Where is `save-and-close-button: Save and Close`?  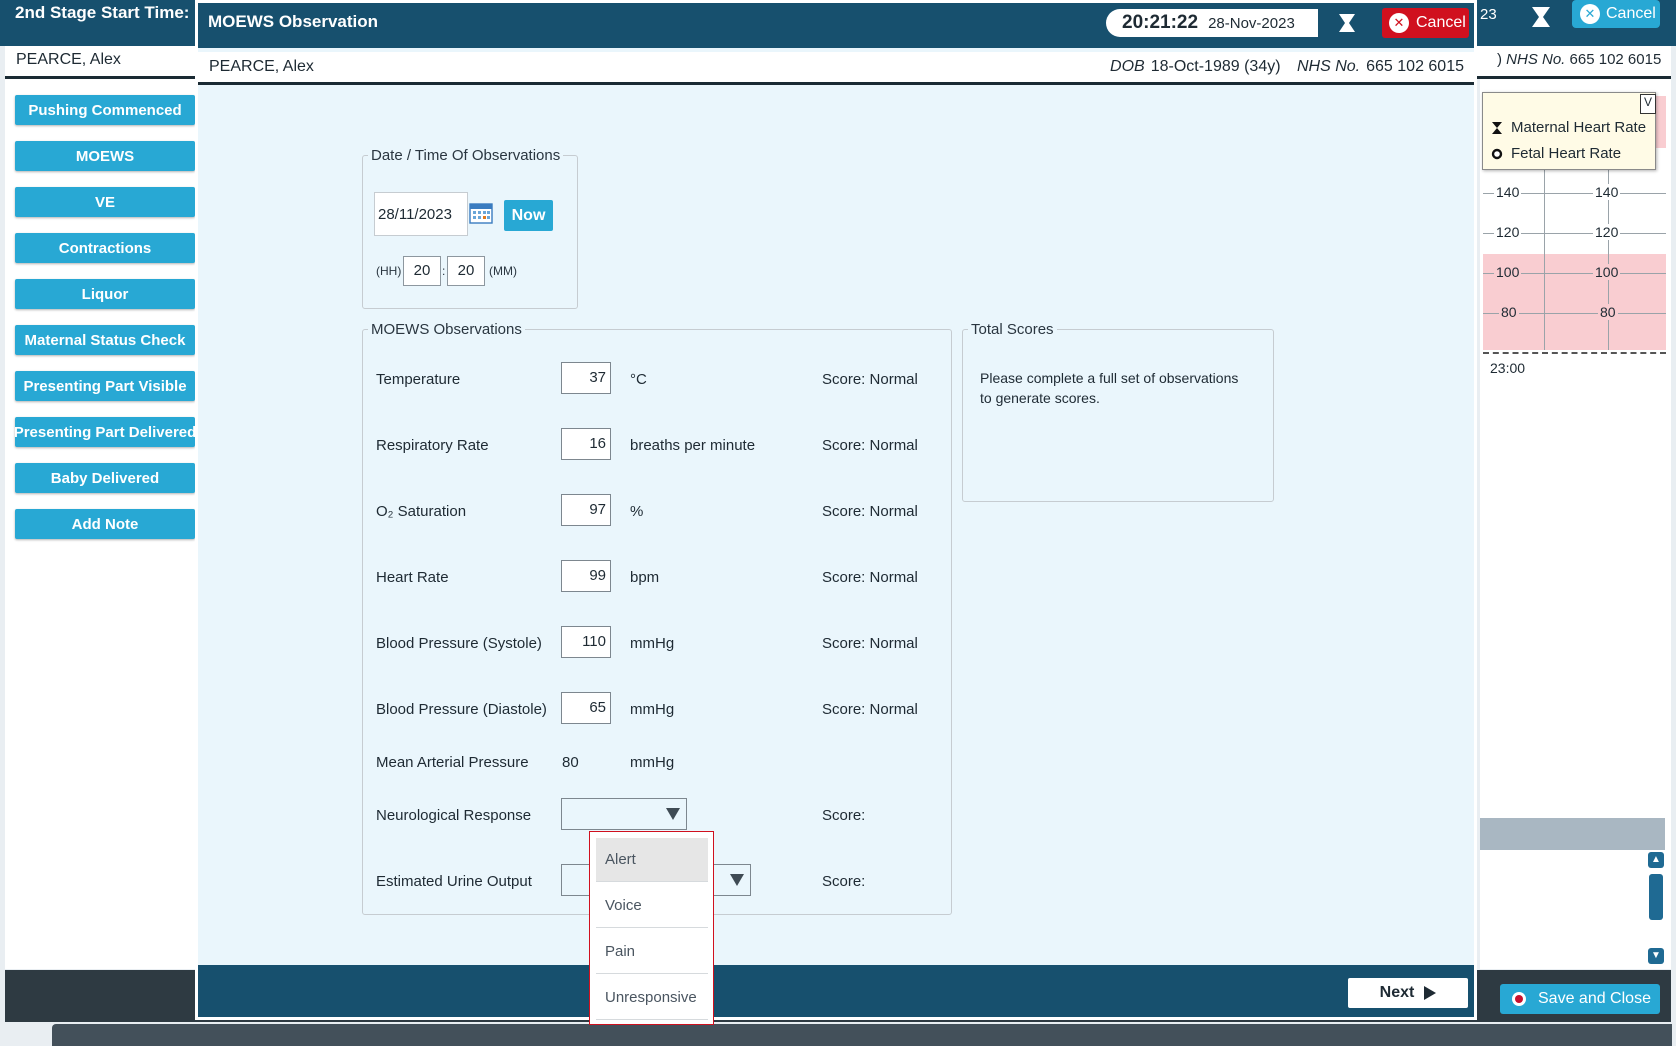 save-and-close-button: Save and Close is located at coordinates (1580, 999).